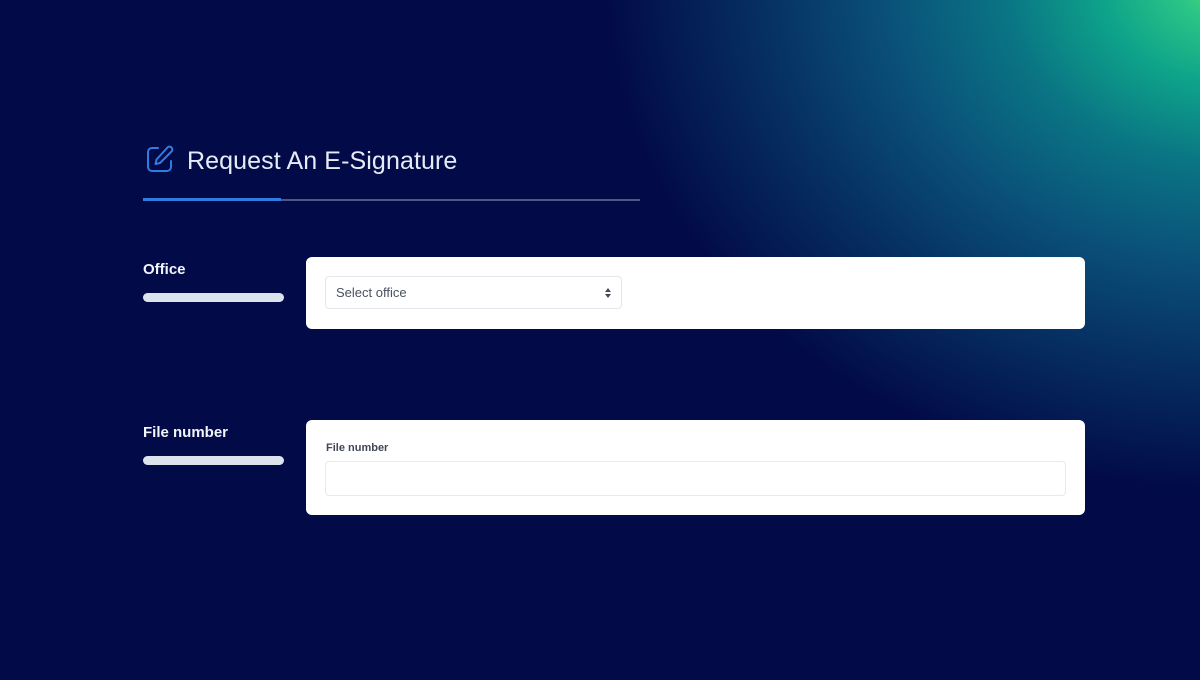  I want to click on header-divider-accent, so click(212, 199).